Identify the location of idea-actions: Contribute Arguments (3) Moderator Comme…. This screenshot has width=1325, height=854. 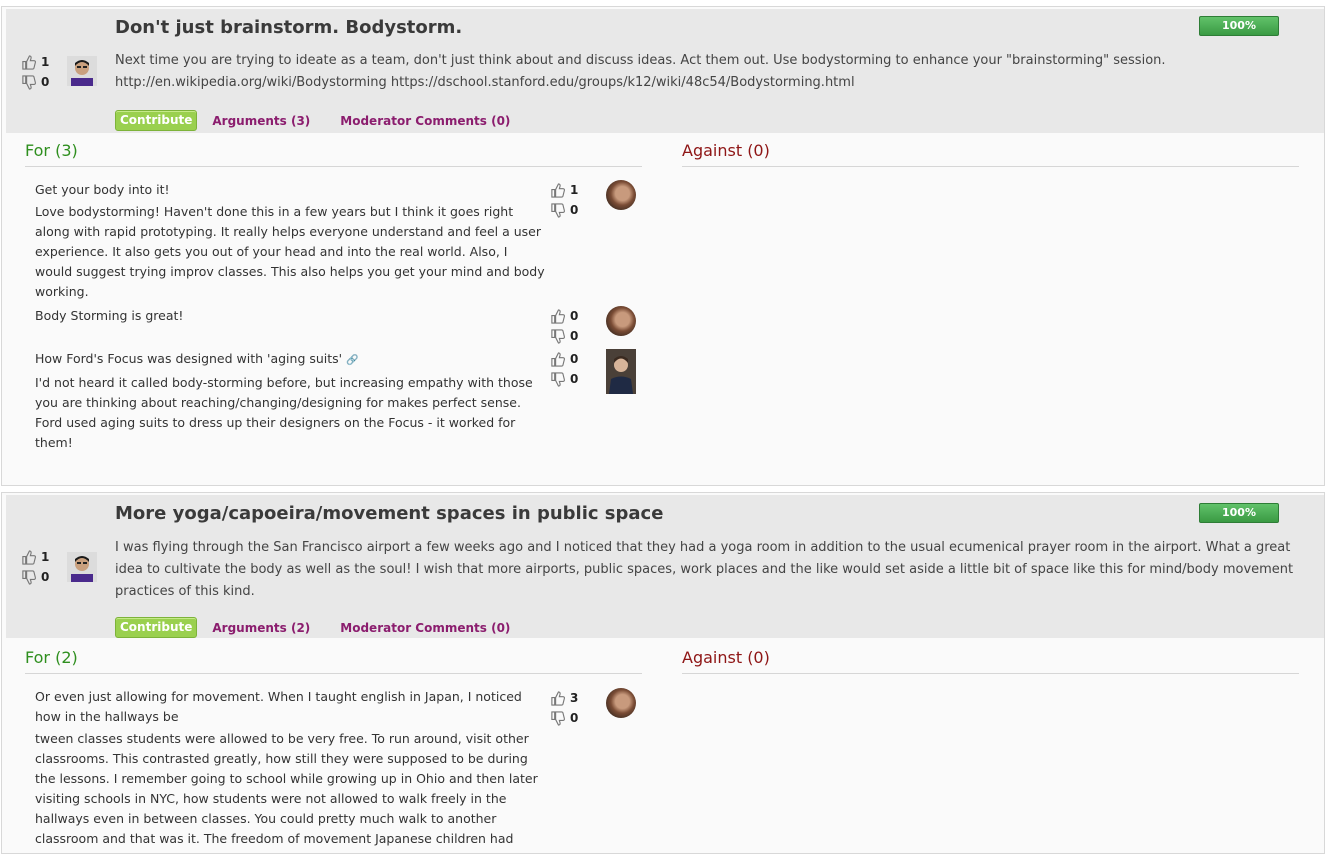
(312, 120).